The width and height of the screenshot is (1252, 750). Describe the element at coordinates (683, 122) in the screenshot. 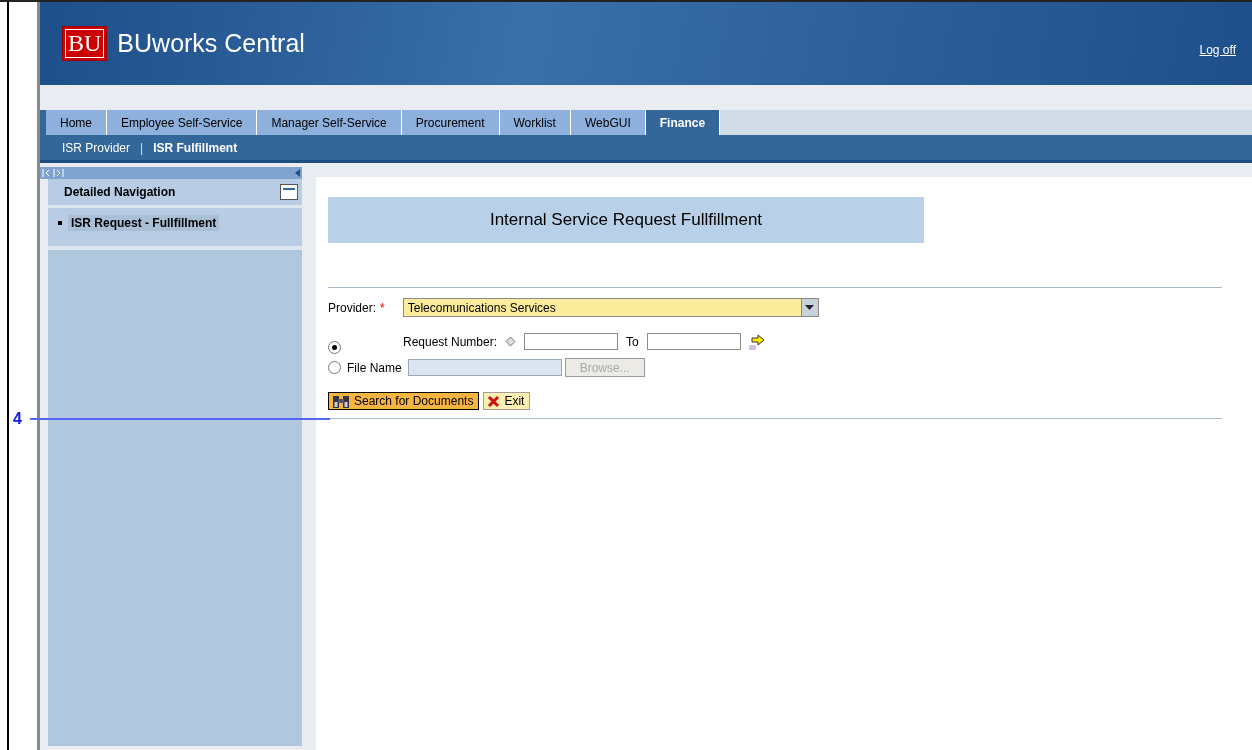

I see `nav-tab: Finance` at that location.